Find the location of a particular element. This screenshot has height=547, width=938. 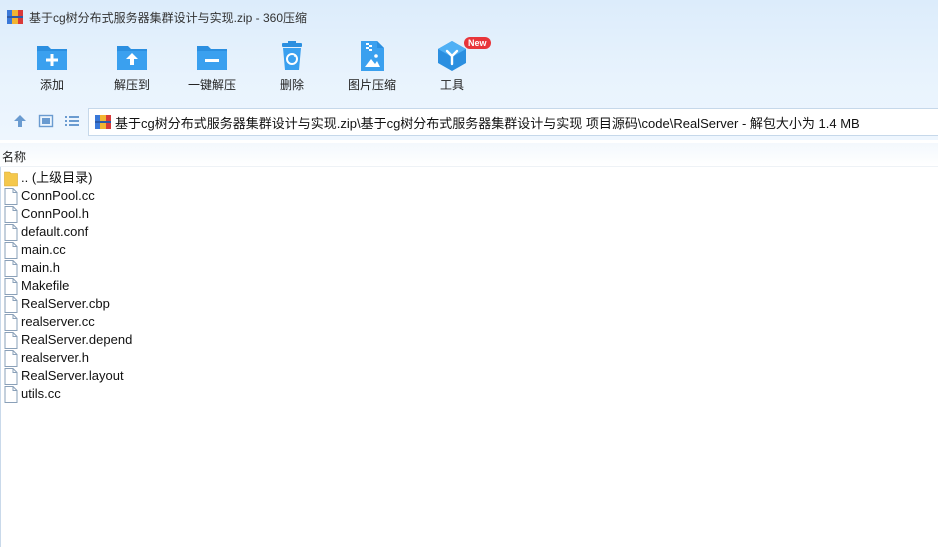

tools-label: 工具 is located at coordinates (451, 85).